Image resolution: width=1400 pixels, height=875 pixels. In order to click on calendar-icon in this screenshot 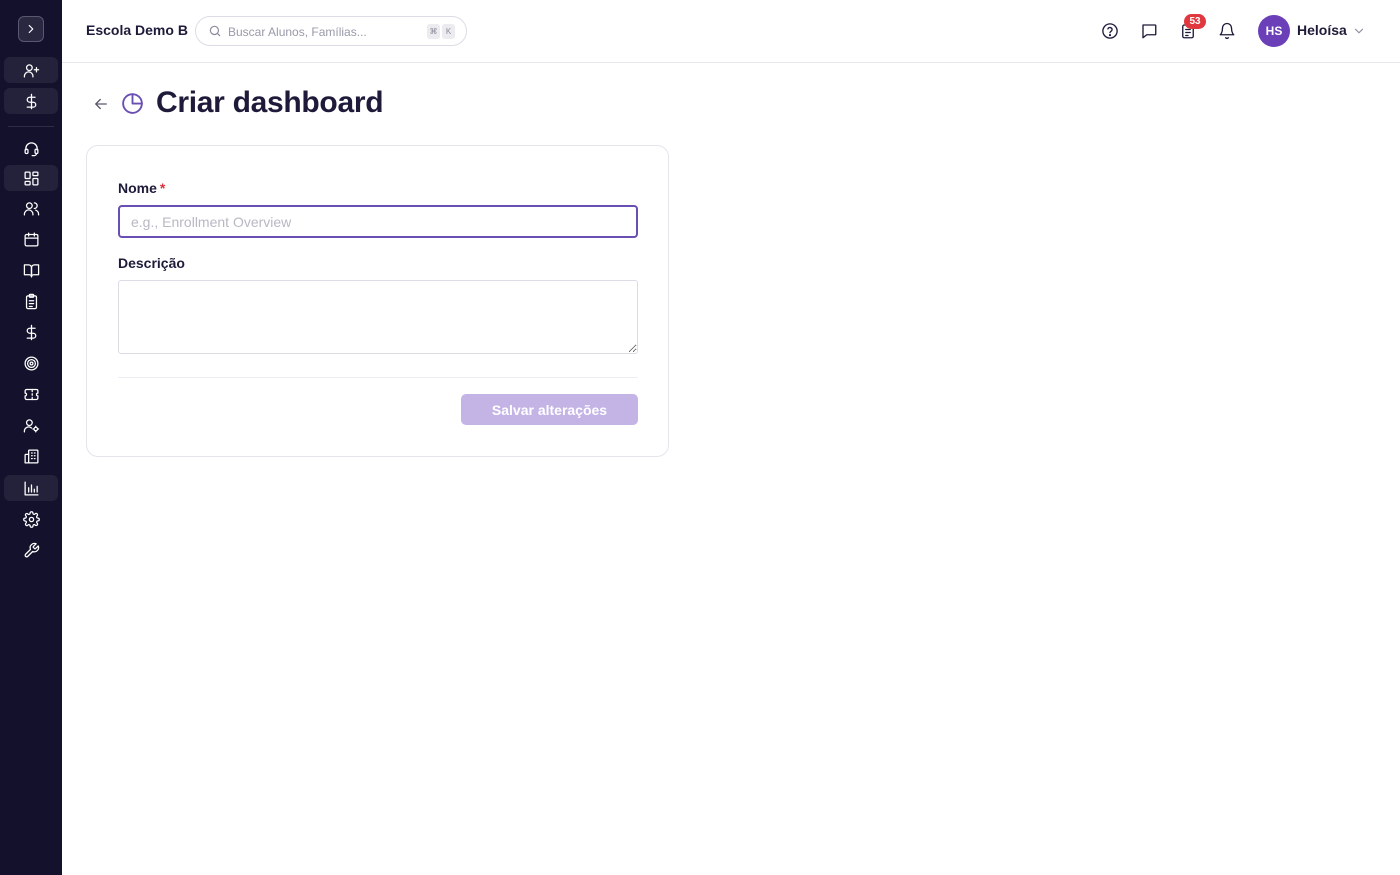, I will do `click(31, 239)`.